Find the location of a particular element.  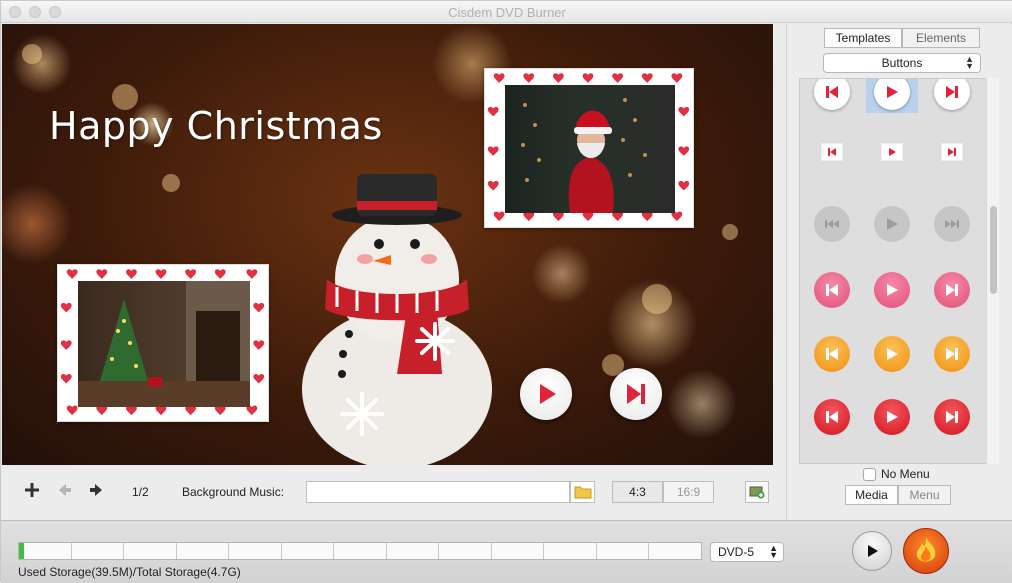

menu-title-text: Happy Christmas is located at coordinates (216, 126).